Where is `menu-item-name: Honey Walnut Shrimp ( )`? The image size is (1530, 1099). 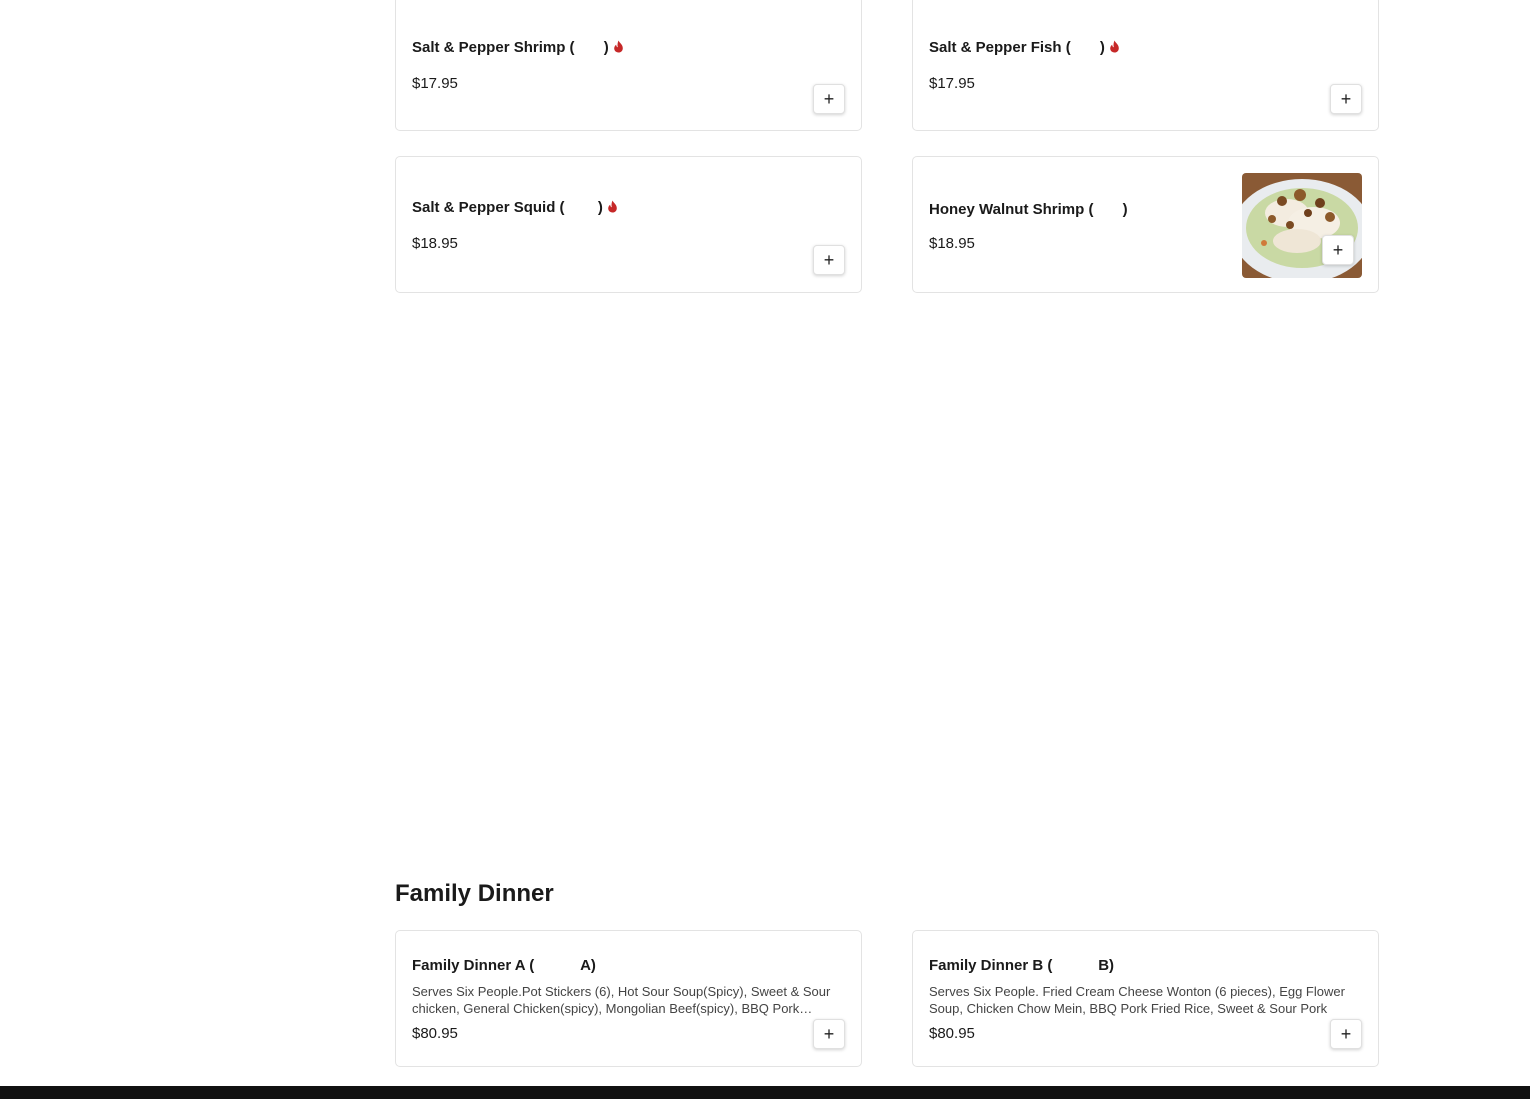
menu-item-name: Honey Walnut Shrimp ( ) is located at coordinates (1028, 209).